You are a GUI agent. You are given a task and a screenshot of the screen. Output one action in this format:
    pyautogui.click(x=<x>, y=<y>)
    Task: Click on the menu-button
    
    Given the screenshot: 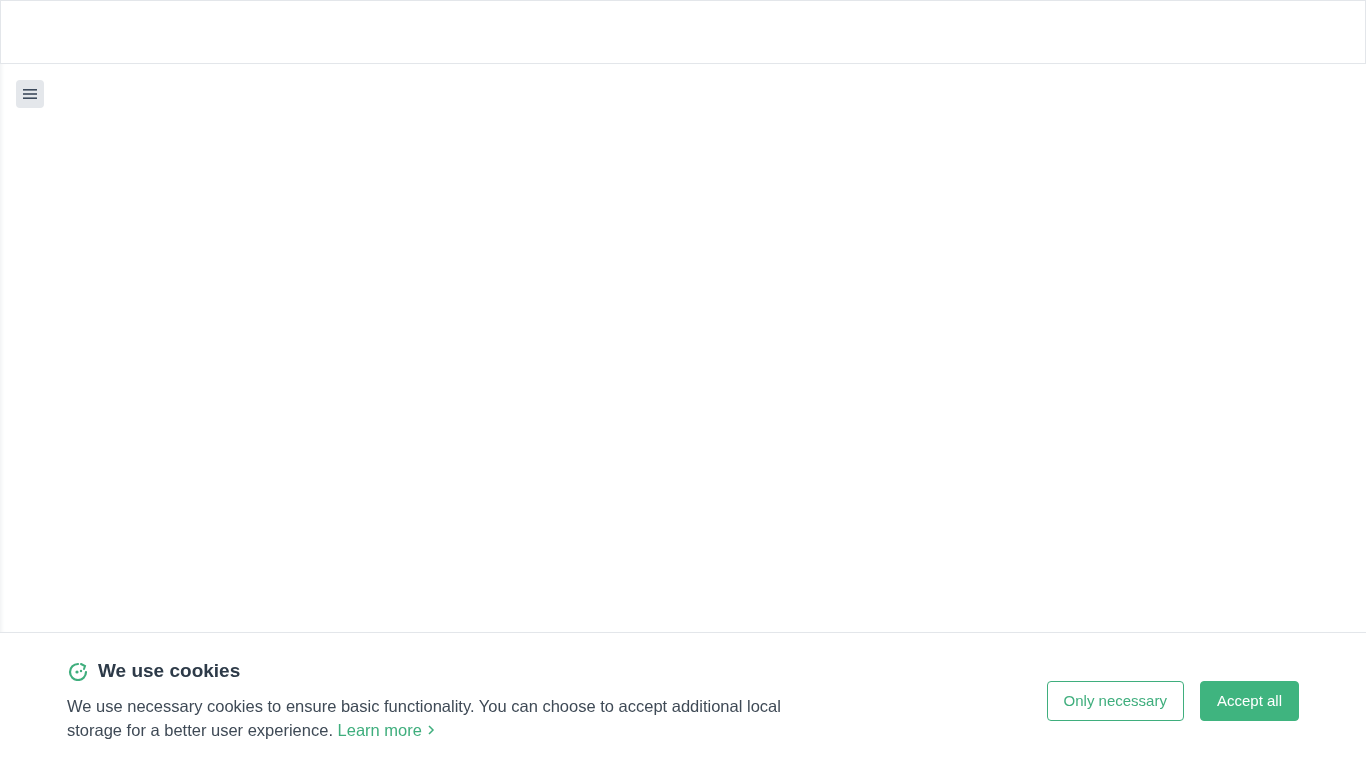 What is the action you would take?
    pyautogui.click(x=30, y=94)
    